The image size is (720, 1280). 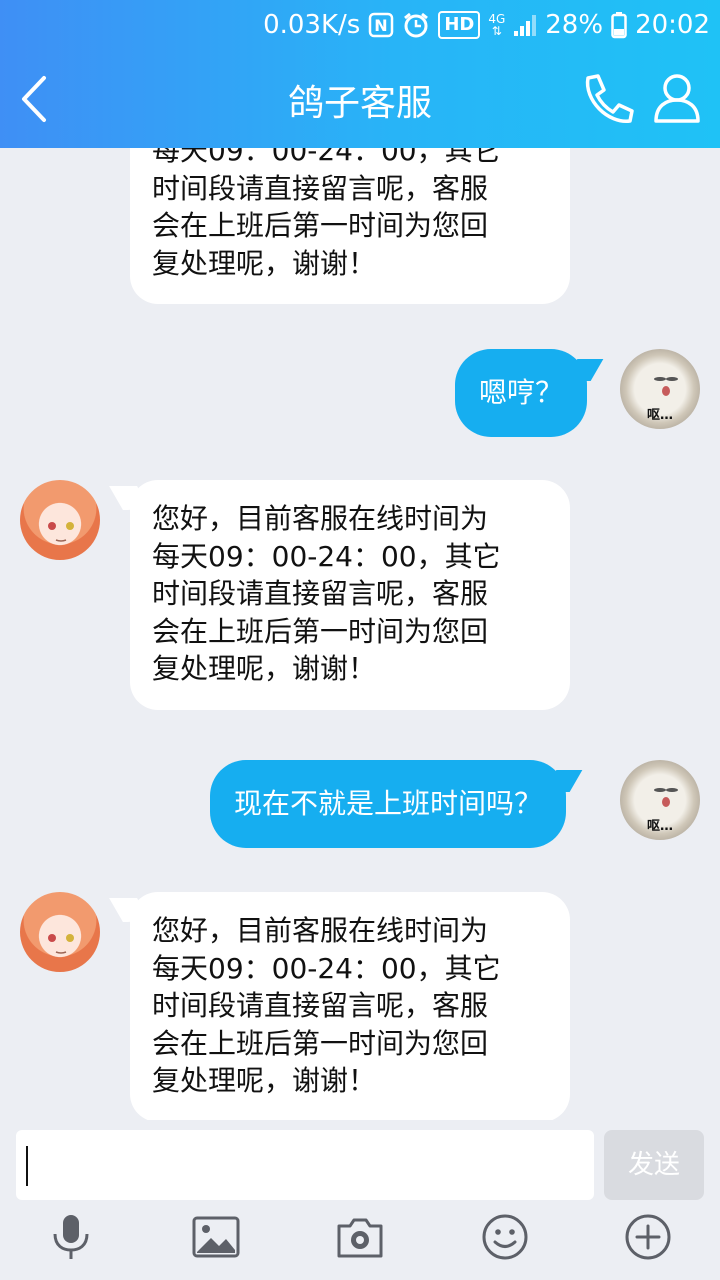 What do you see at coordinates (360, 99) in the screenshot?
I see `chat-header: 鸽子客服` at bounding box center [360, 99].